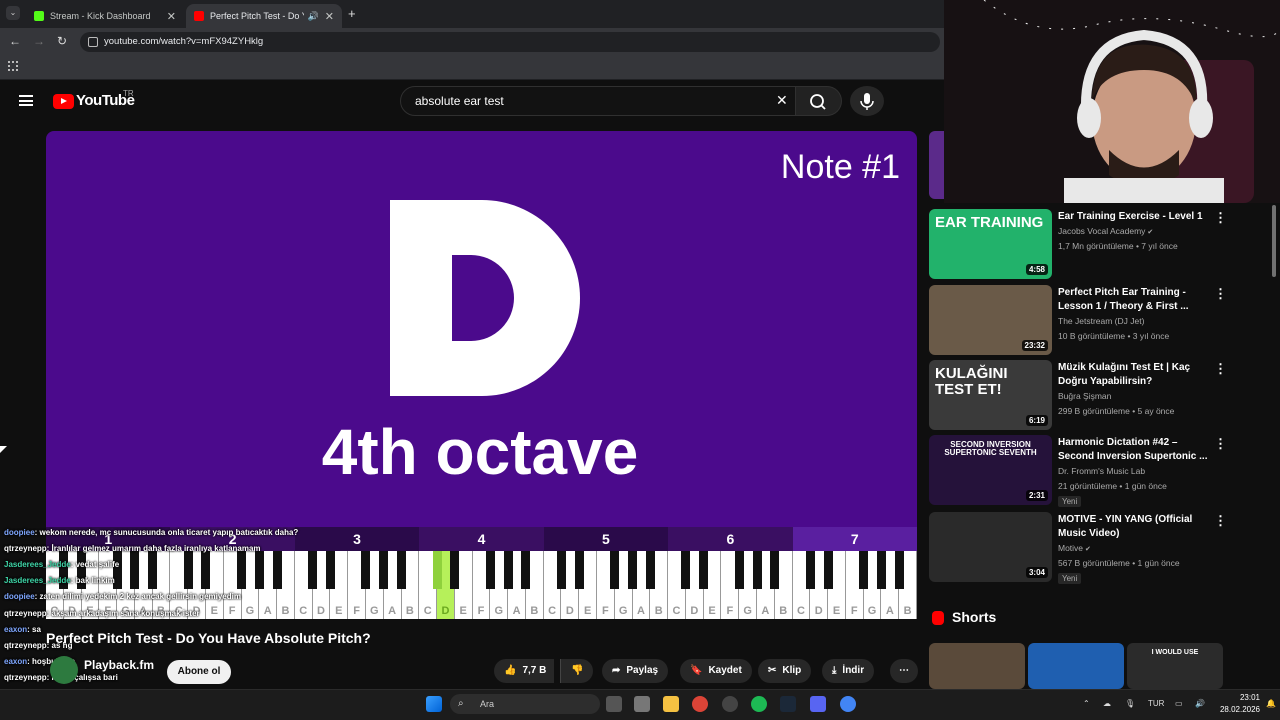 This screenshot has width=1280, height=720. What do you see at coordinates (990, 470) in the screenshot?
I see `recommendation-thumbnail: SECOND INVERSION SUPERTONIC SEVENTH 2:31` at bounding box center [990, 470].